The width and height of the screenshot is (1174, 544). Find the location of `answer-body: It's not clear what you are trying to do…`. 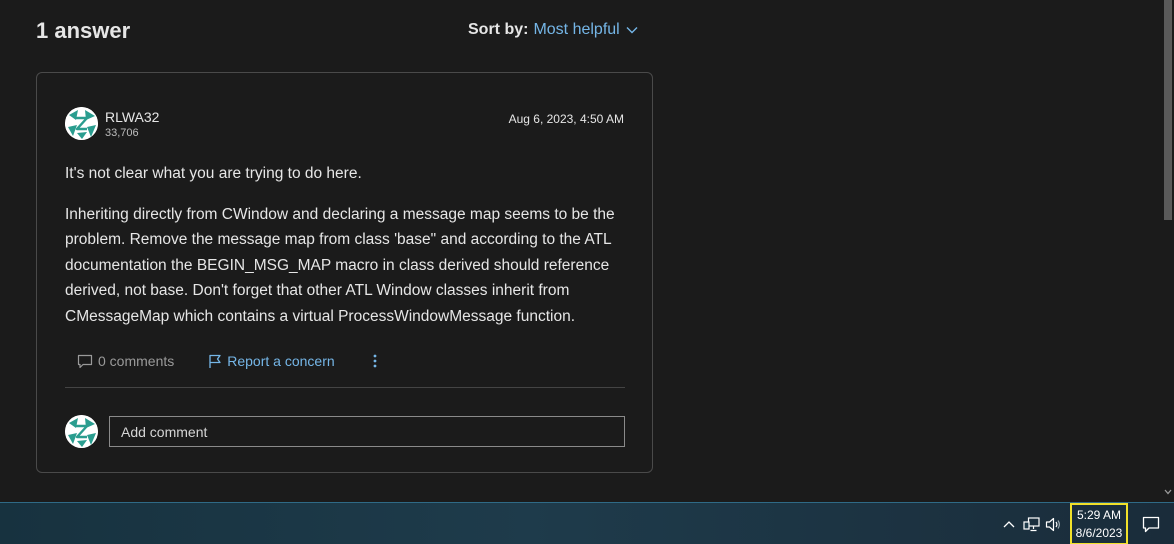

answer-body: It's not clear what you are trying to do… is located at coordinates (347, 245).